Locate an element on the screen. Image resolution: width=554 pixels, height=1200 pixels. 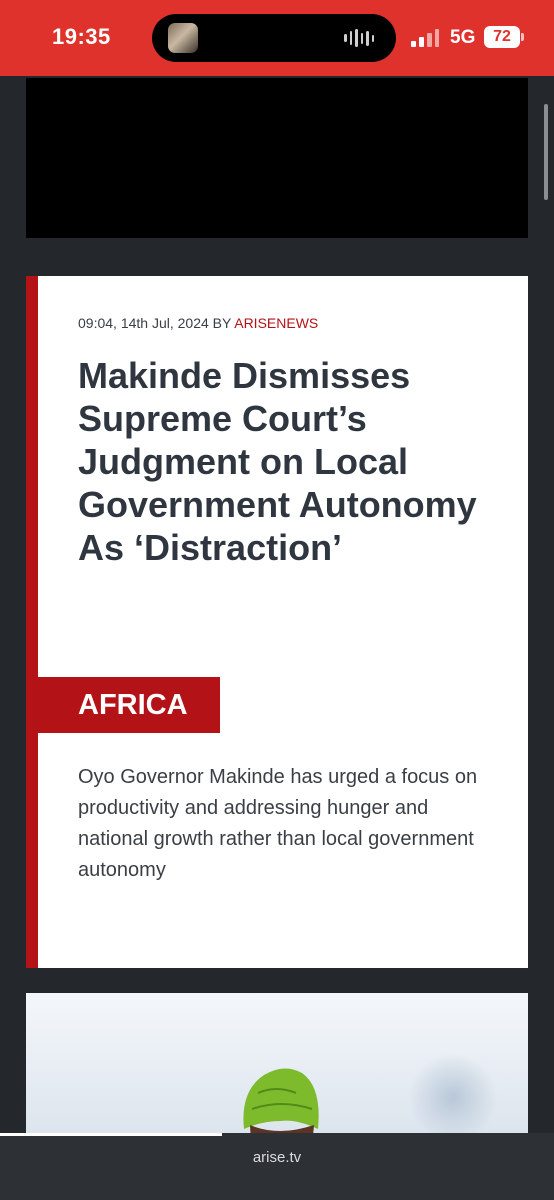
article-by-label: BY is located at coordinates (222, 323).